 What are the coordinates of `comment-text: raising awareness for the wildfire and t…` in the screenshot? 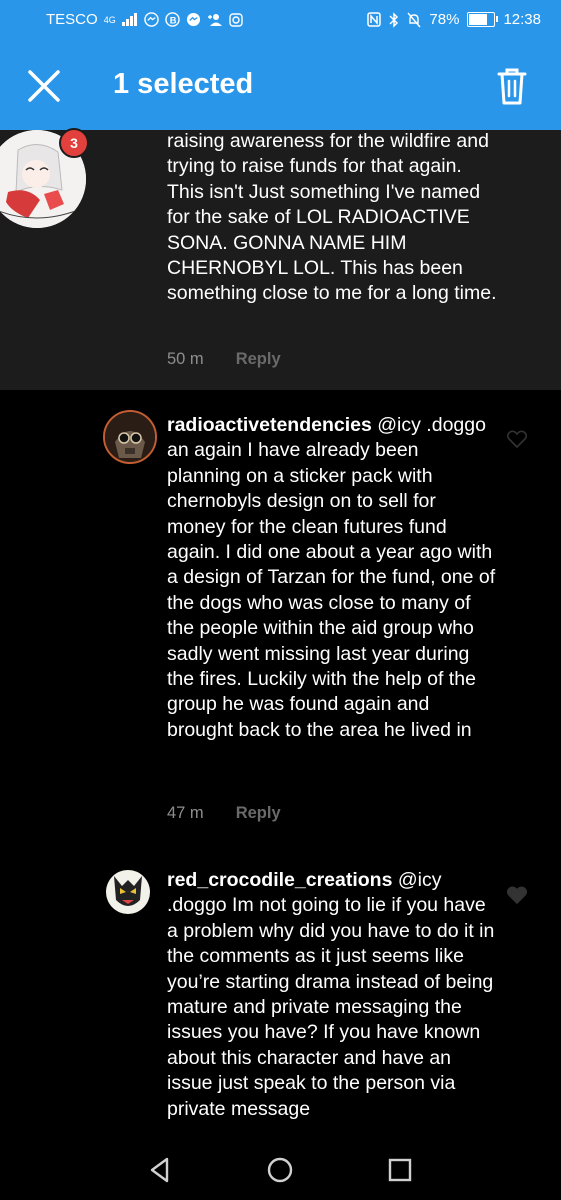 It's located at (332, 217).